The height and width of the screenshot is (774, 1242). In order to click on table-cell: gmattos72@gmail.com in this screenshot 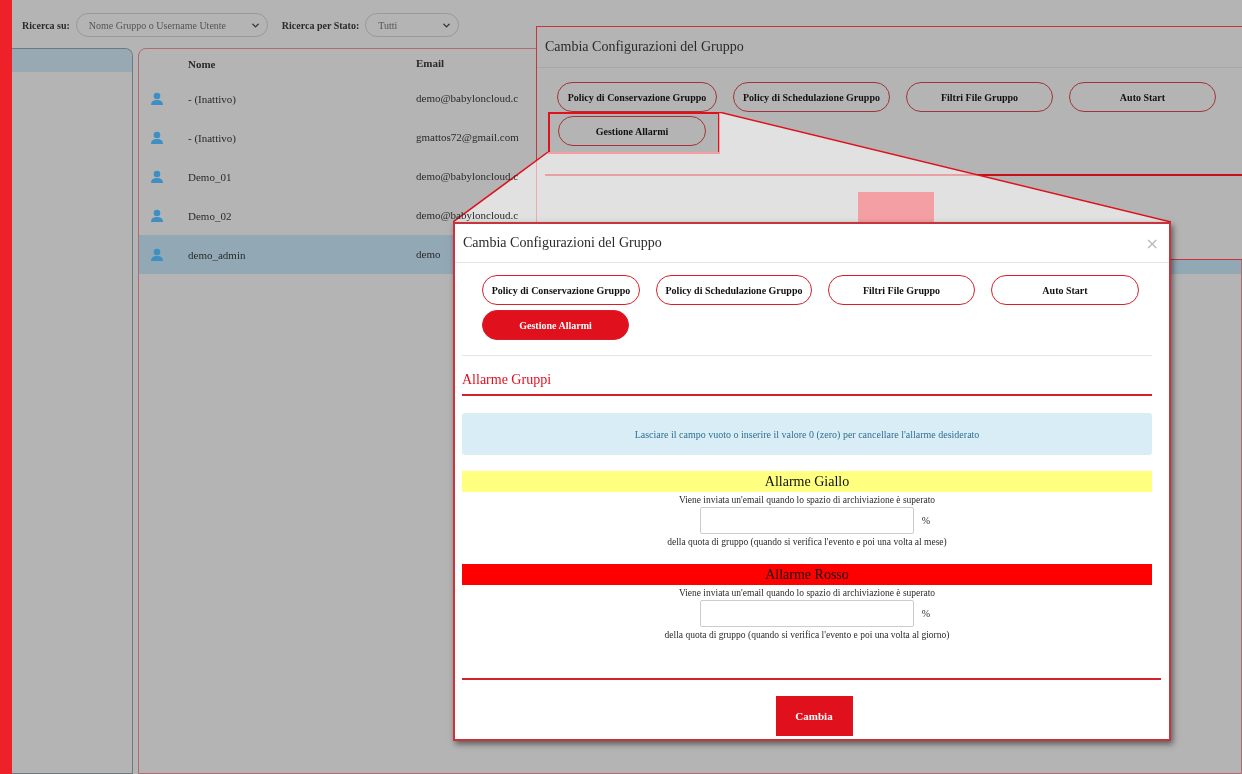, I will do `click(467, 136)`.